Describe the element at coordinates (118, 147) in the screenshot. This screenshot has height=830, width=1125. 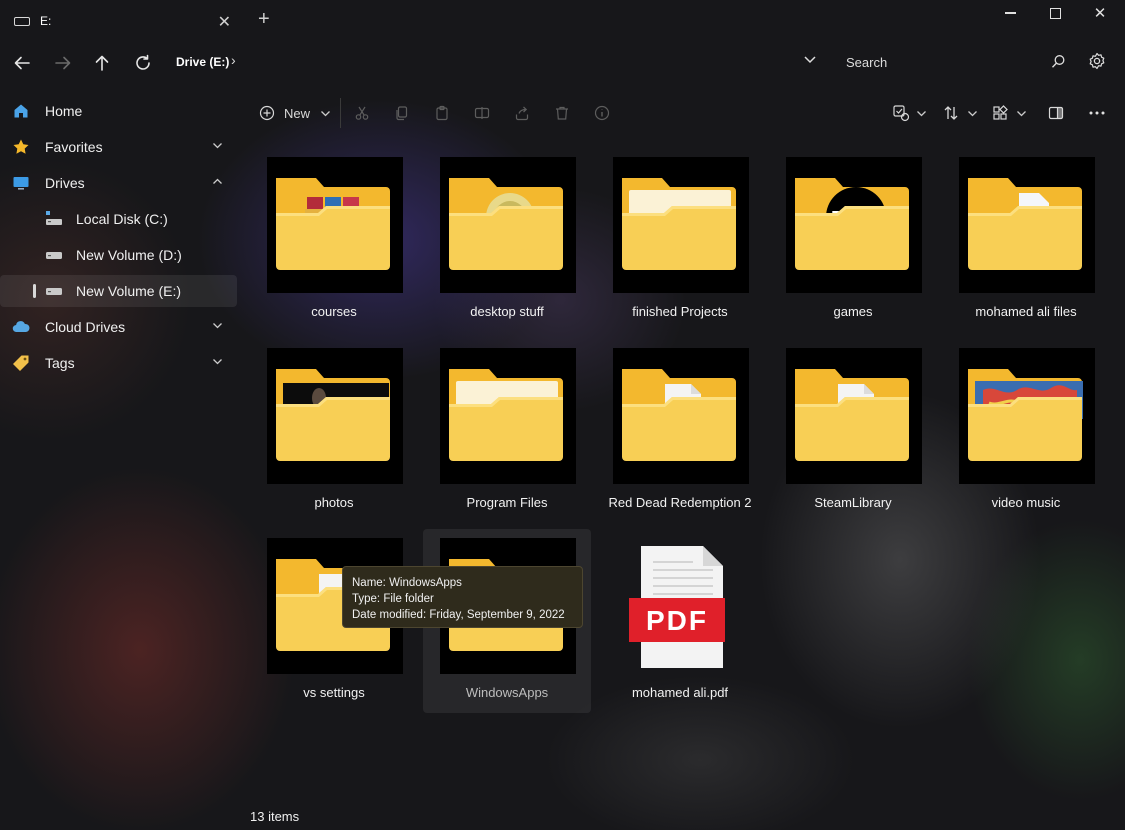
I see `sidebar-item-favorites: Favorites` at that location.